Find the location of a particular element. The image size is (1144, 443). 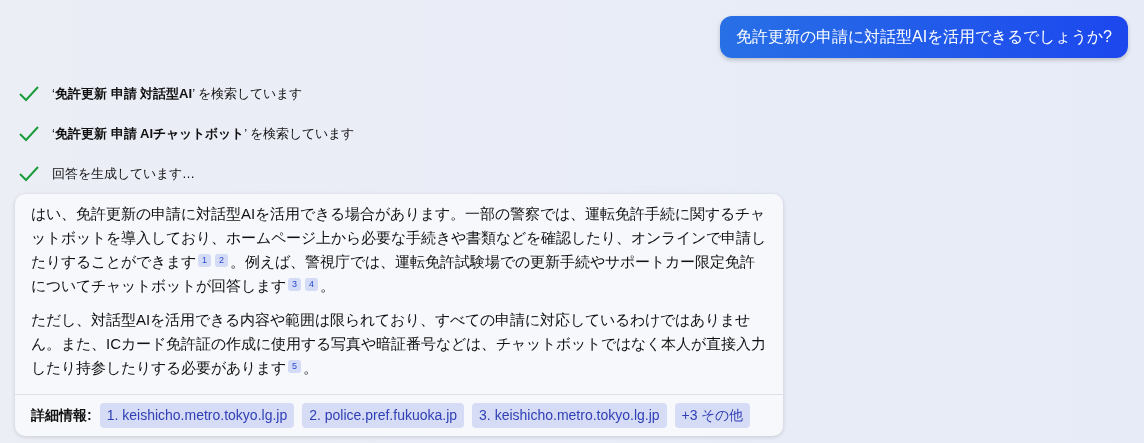

answer-paragraph: ただし、対話型AIを活用できる内容や範囲は限られており、すべての申請に対応しているわけではありません。また、ICカード免許証の作成に使用する写真や暗証番号などは、チャットボットではなく本人が直接入力したり持参したりする必要があります 5 。 is located at coordinates (399, 344).